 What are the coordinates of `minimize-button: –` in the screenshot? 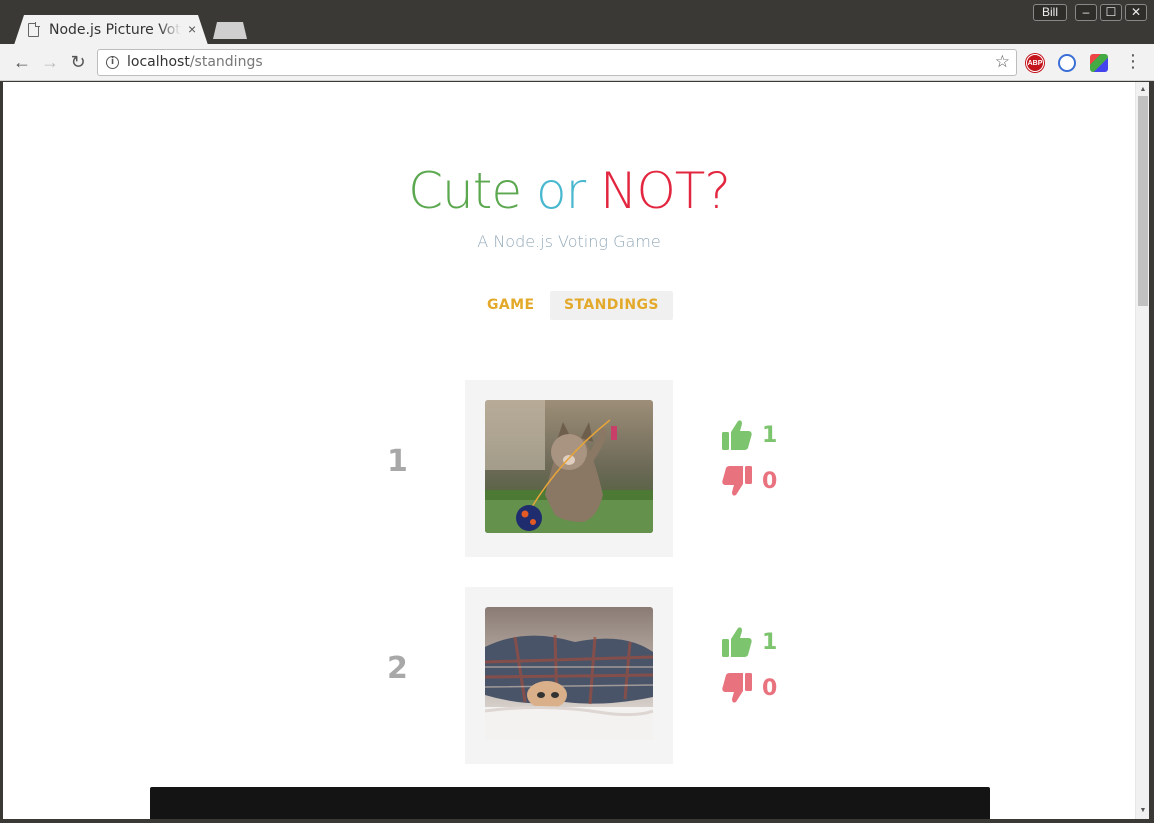 It's located at (1086, 12).